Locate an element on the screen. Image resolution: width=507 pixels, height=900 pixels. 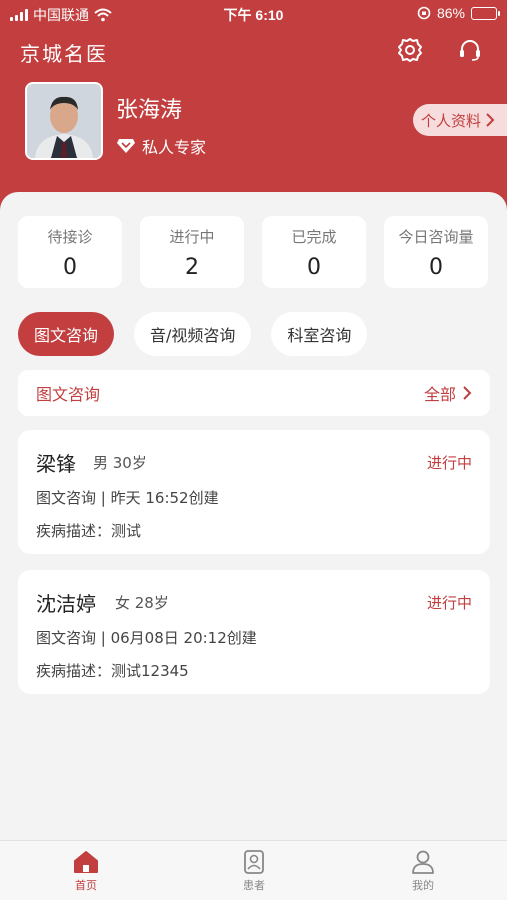
section-header: 图文咨询 全部 is located at coordinates (254, 393).